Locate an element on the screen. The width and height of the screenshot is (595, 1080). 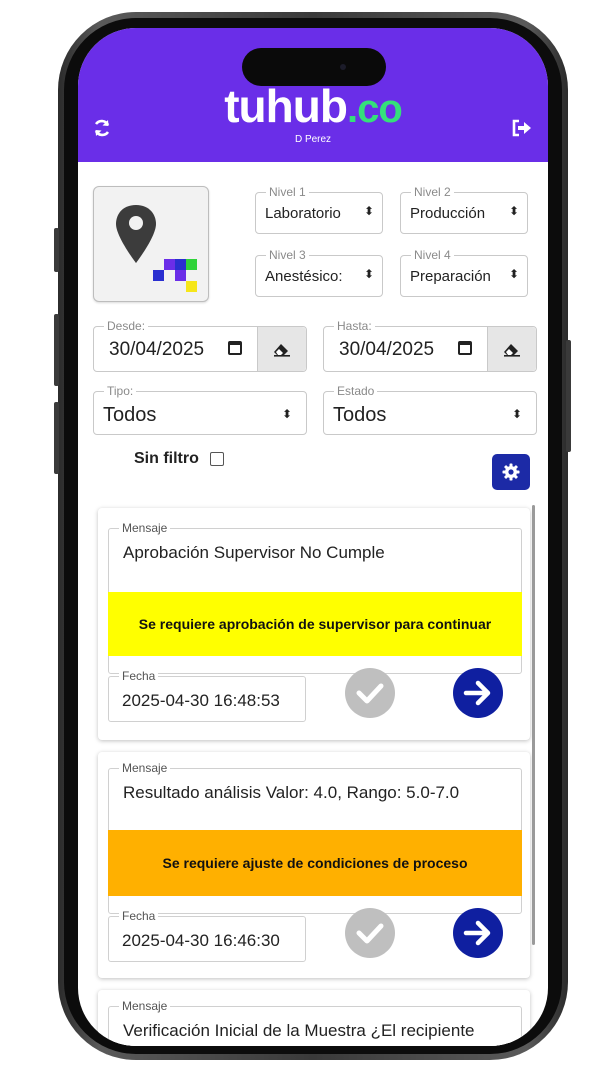
date-box: Fecha 2025-04-30 16:46:30 is located at coordinates (207, 935).